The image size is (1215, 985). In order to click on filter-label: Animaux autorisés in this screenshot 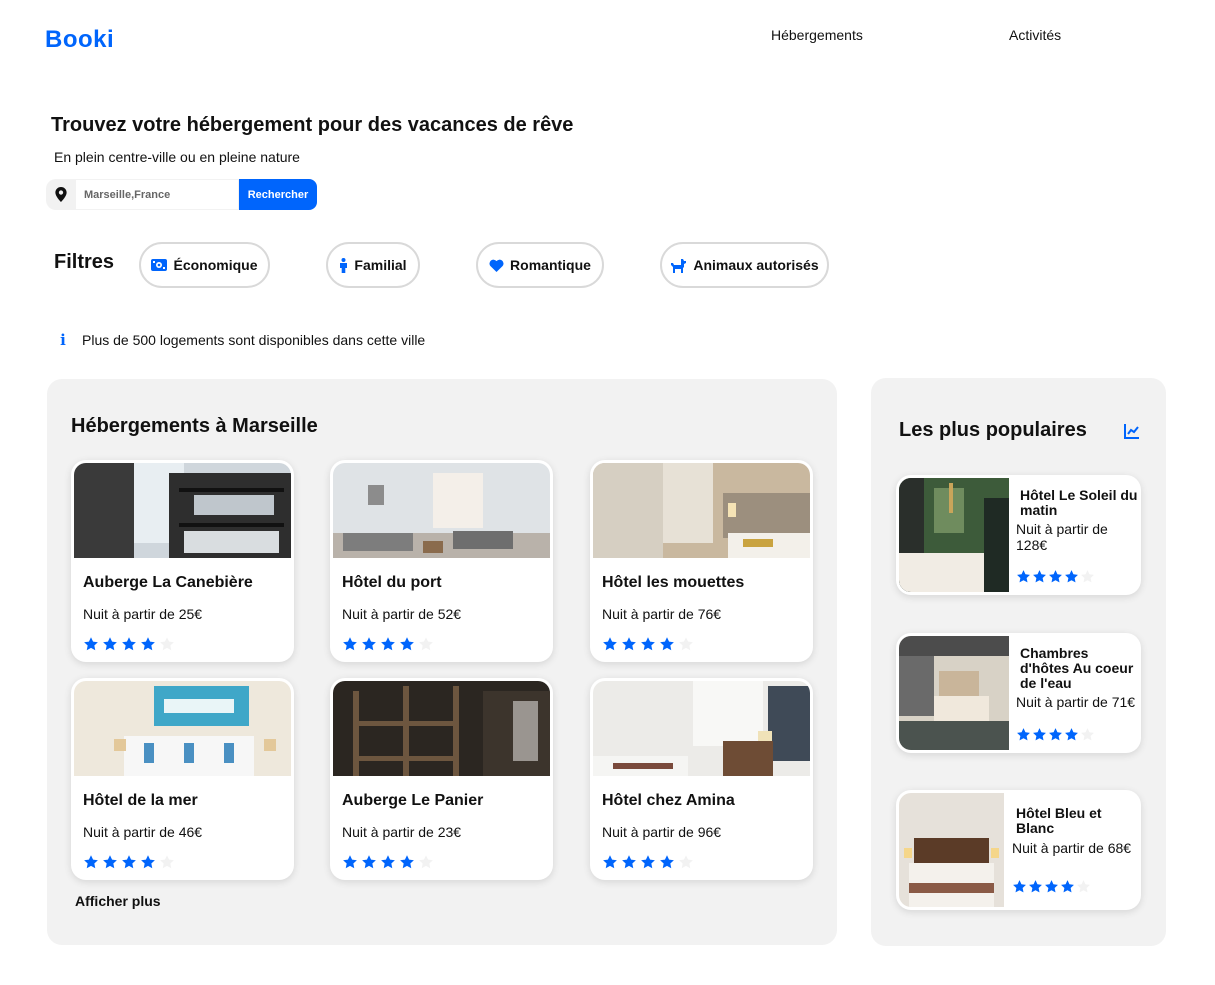, I will do `click(756, 265)`.